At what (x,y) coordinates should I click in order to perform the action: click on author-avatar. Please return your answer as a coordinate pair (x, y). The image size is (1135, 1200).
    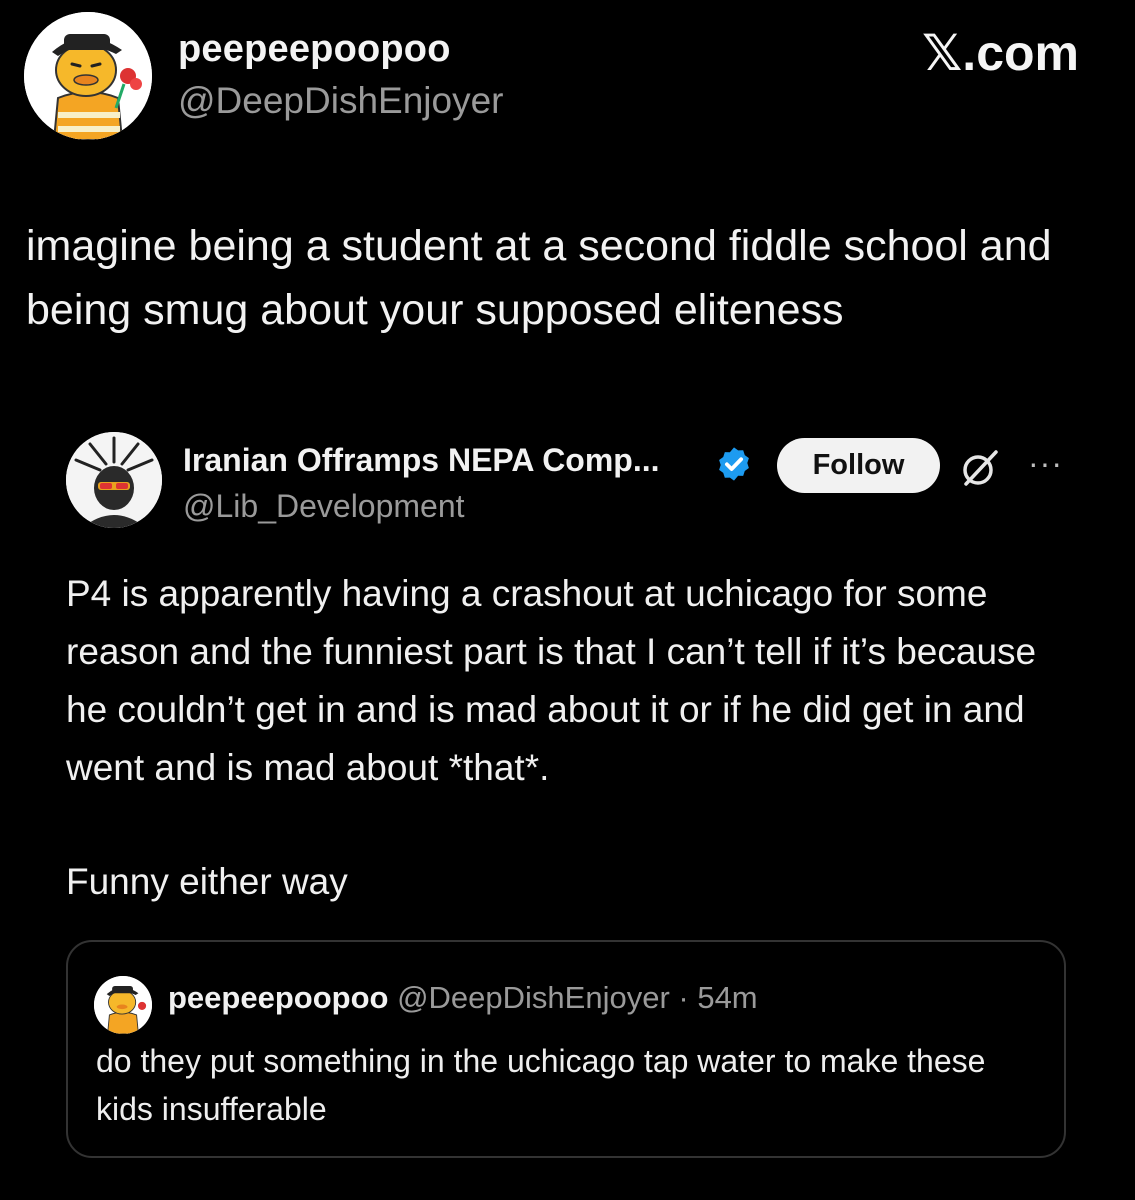
    Looking at the image, I should click on (88, 76).